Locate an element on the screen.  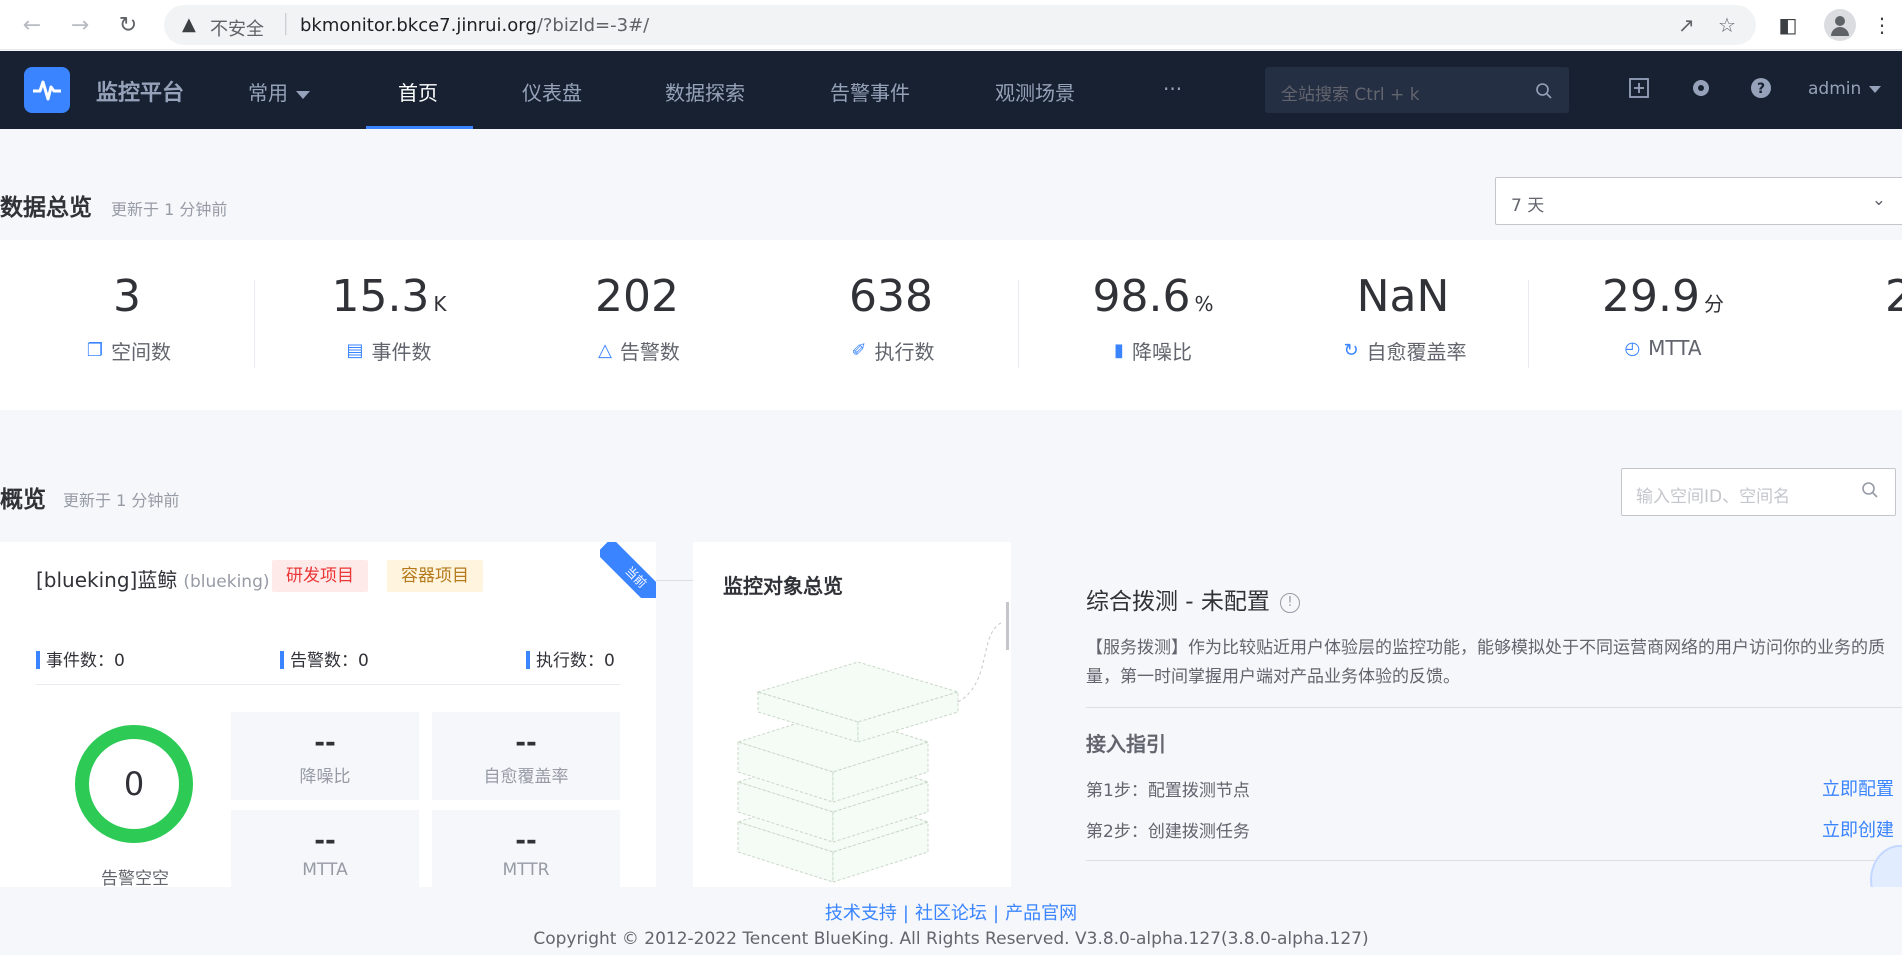
space-search-placeholder: 输入空间ID、空间名 is located at coordinates (1713, 497).